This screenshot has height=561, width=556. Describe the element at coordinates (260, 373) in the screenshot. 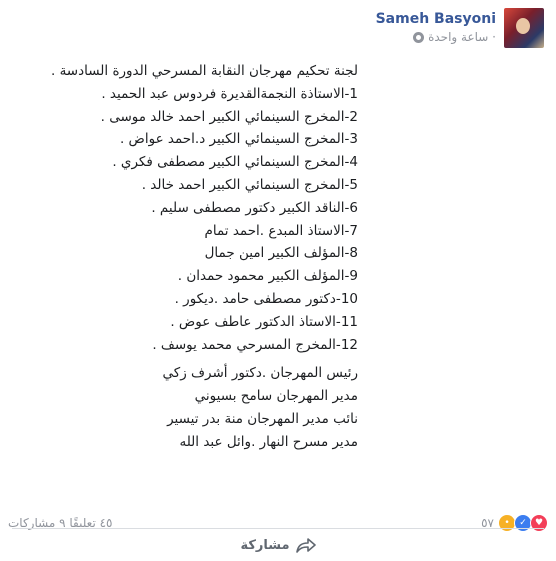

I see `staff-line: رئيس المهرجان .دكتور أشرف زكي` at that location.